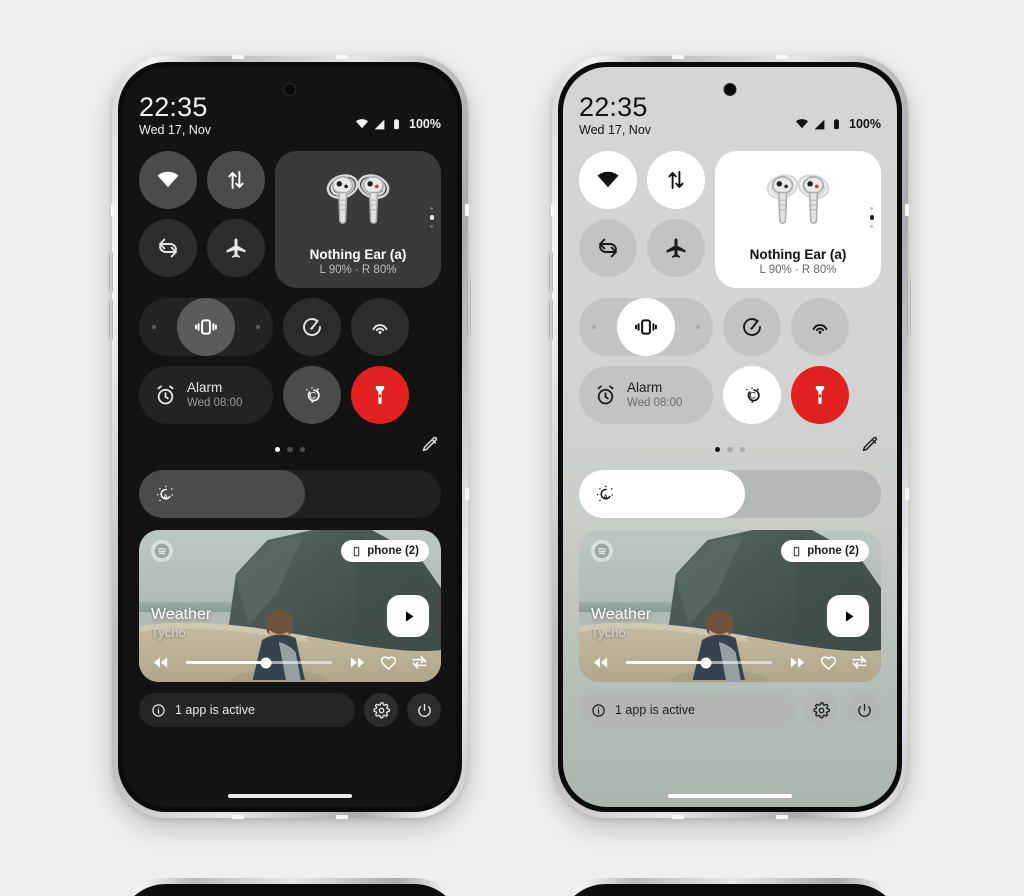  I want to click on info-icon, so click(158, 710).